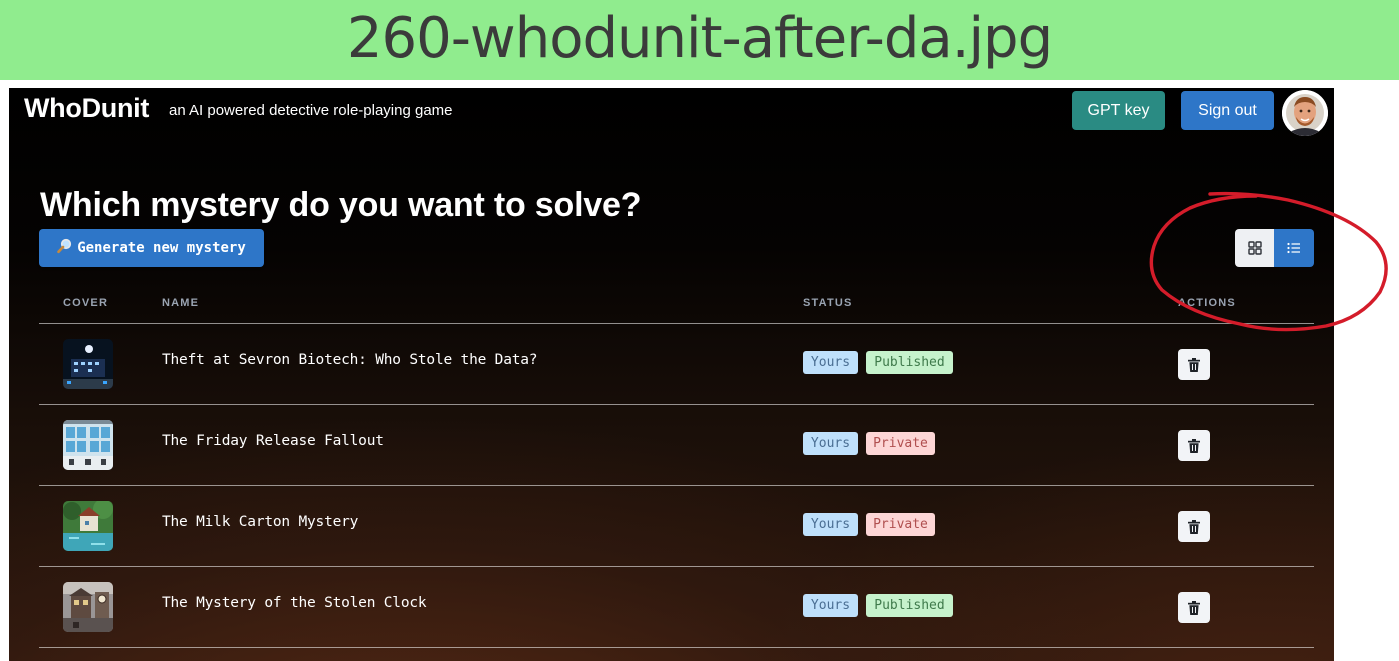 This screenshot has width=1399, height=661. Describe the element at coordinates (676, 526) in the screenshot. I see `table-row: The Milk Carton Mystery Yours Private` at that location.